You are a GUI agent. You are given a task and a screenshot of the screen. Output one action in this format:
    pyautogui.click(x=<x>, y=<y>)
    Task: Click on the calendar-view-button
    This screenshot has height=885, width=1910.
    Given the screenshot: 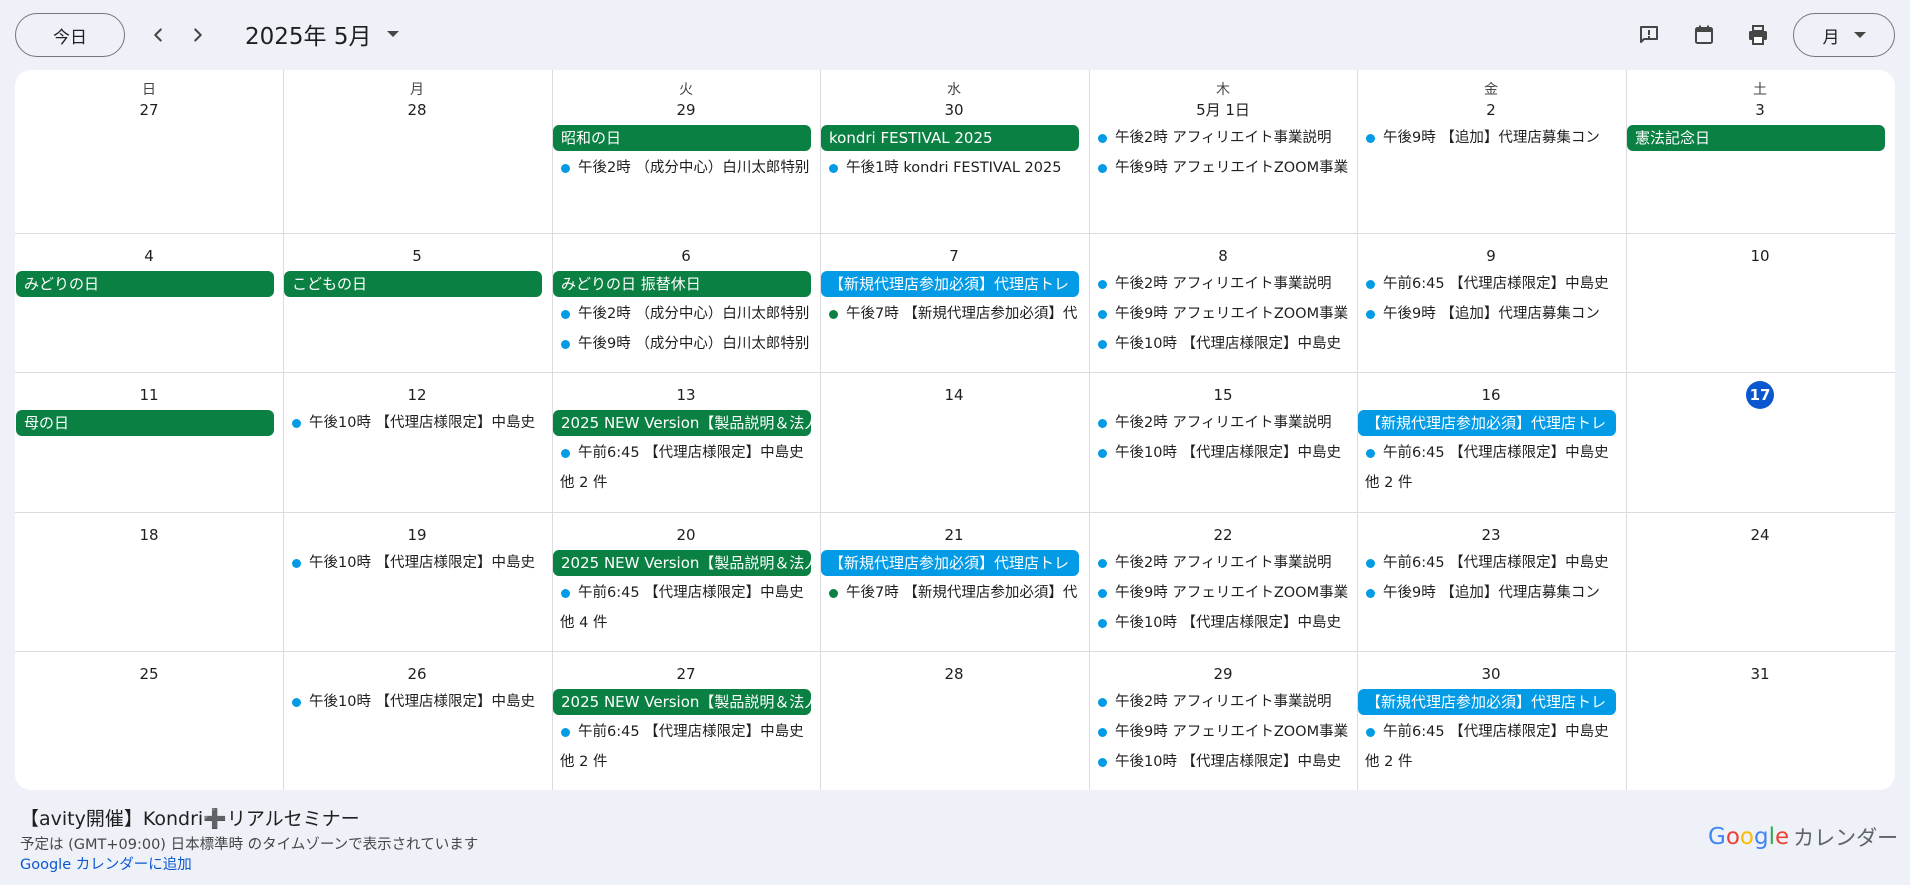 What is the action you would take?
    pyautogui.click(x=1704, y=35)
    